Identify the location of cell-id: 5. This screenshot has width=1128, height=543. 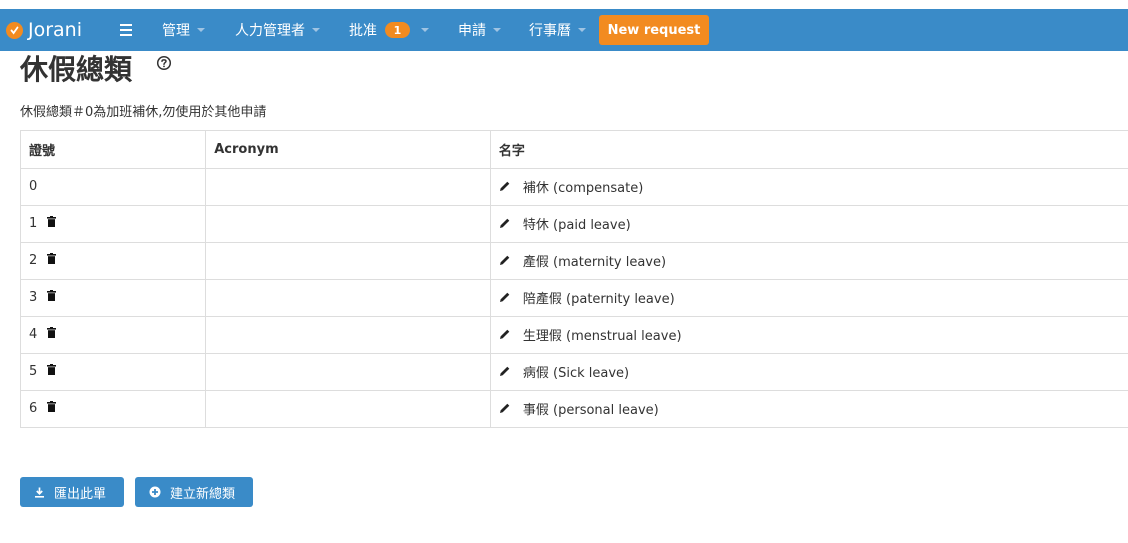
(114, 372).